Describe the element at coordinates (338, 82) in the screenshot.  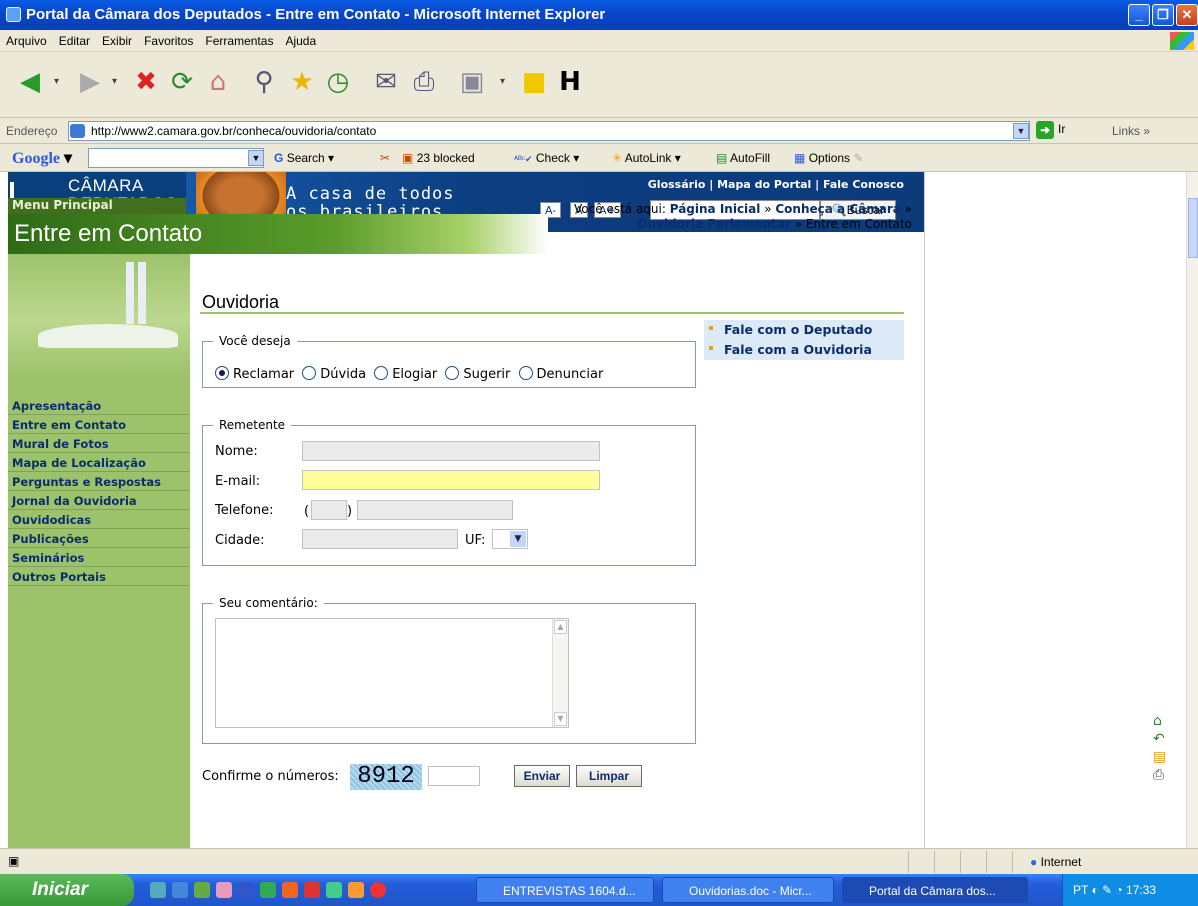
I see `history-icon: ◷` at that location.